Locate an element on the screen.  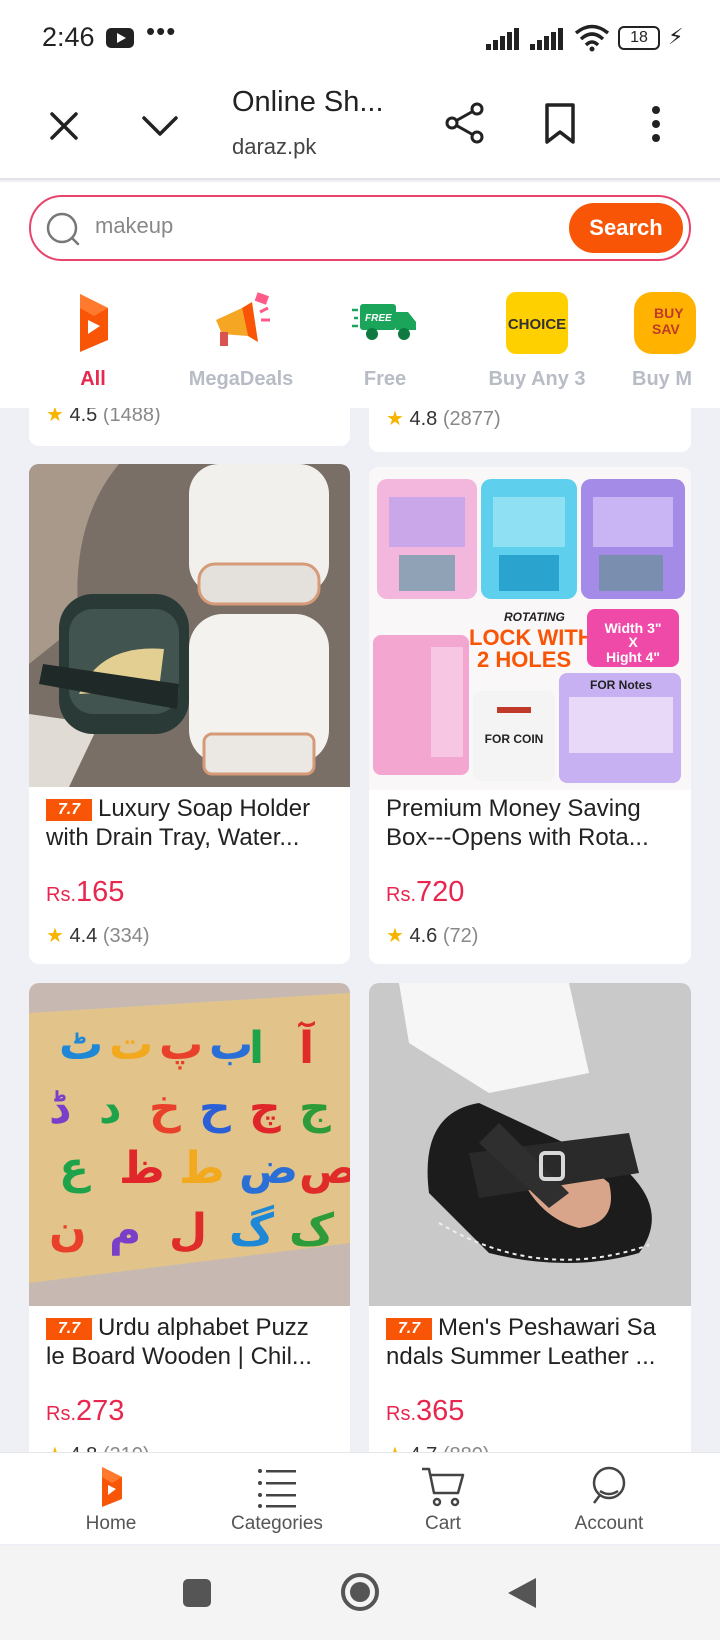
svg-text: ظ is located at coordinates (142, 1168).